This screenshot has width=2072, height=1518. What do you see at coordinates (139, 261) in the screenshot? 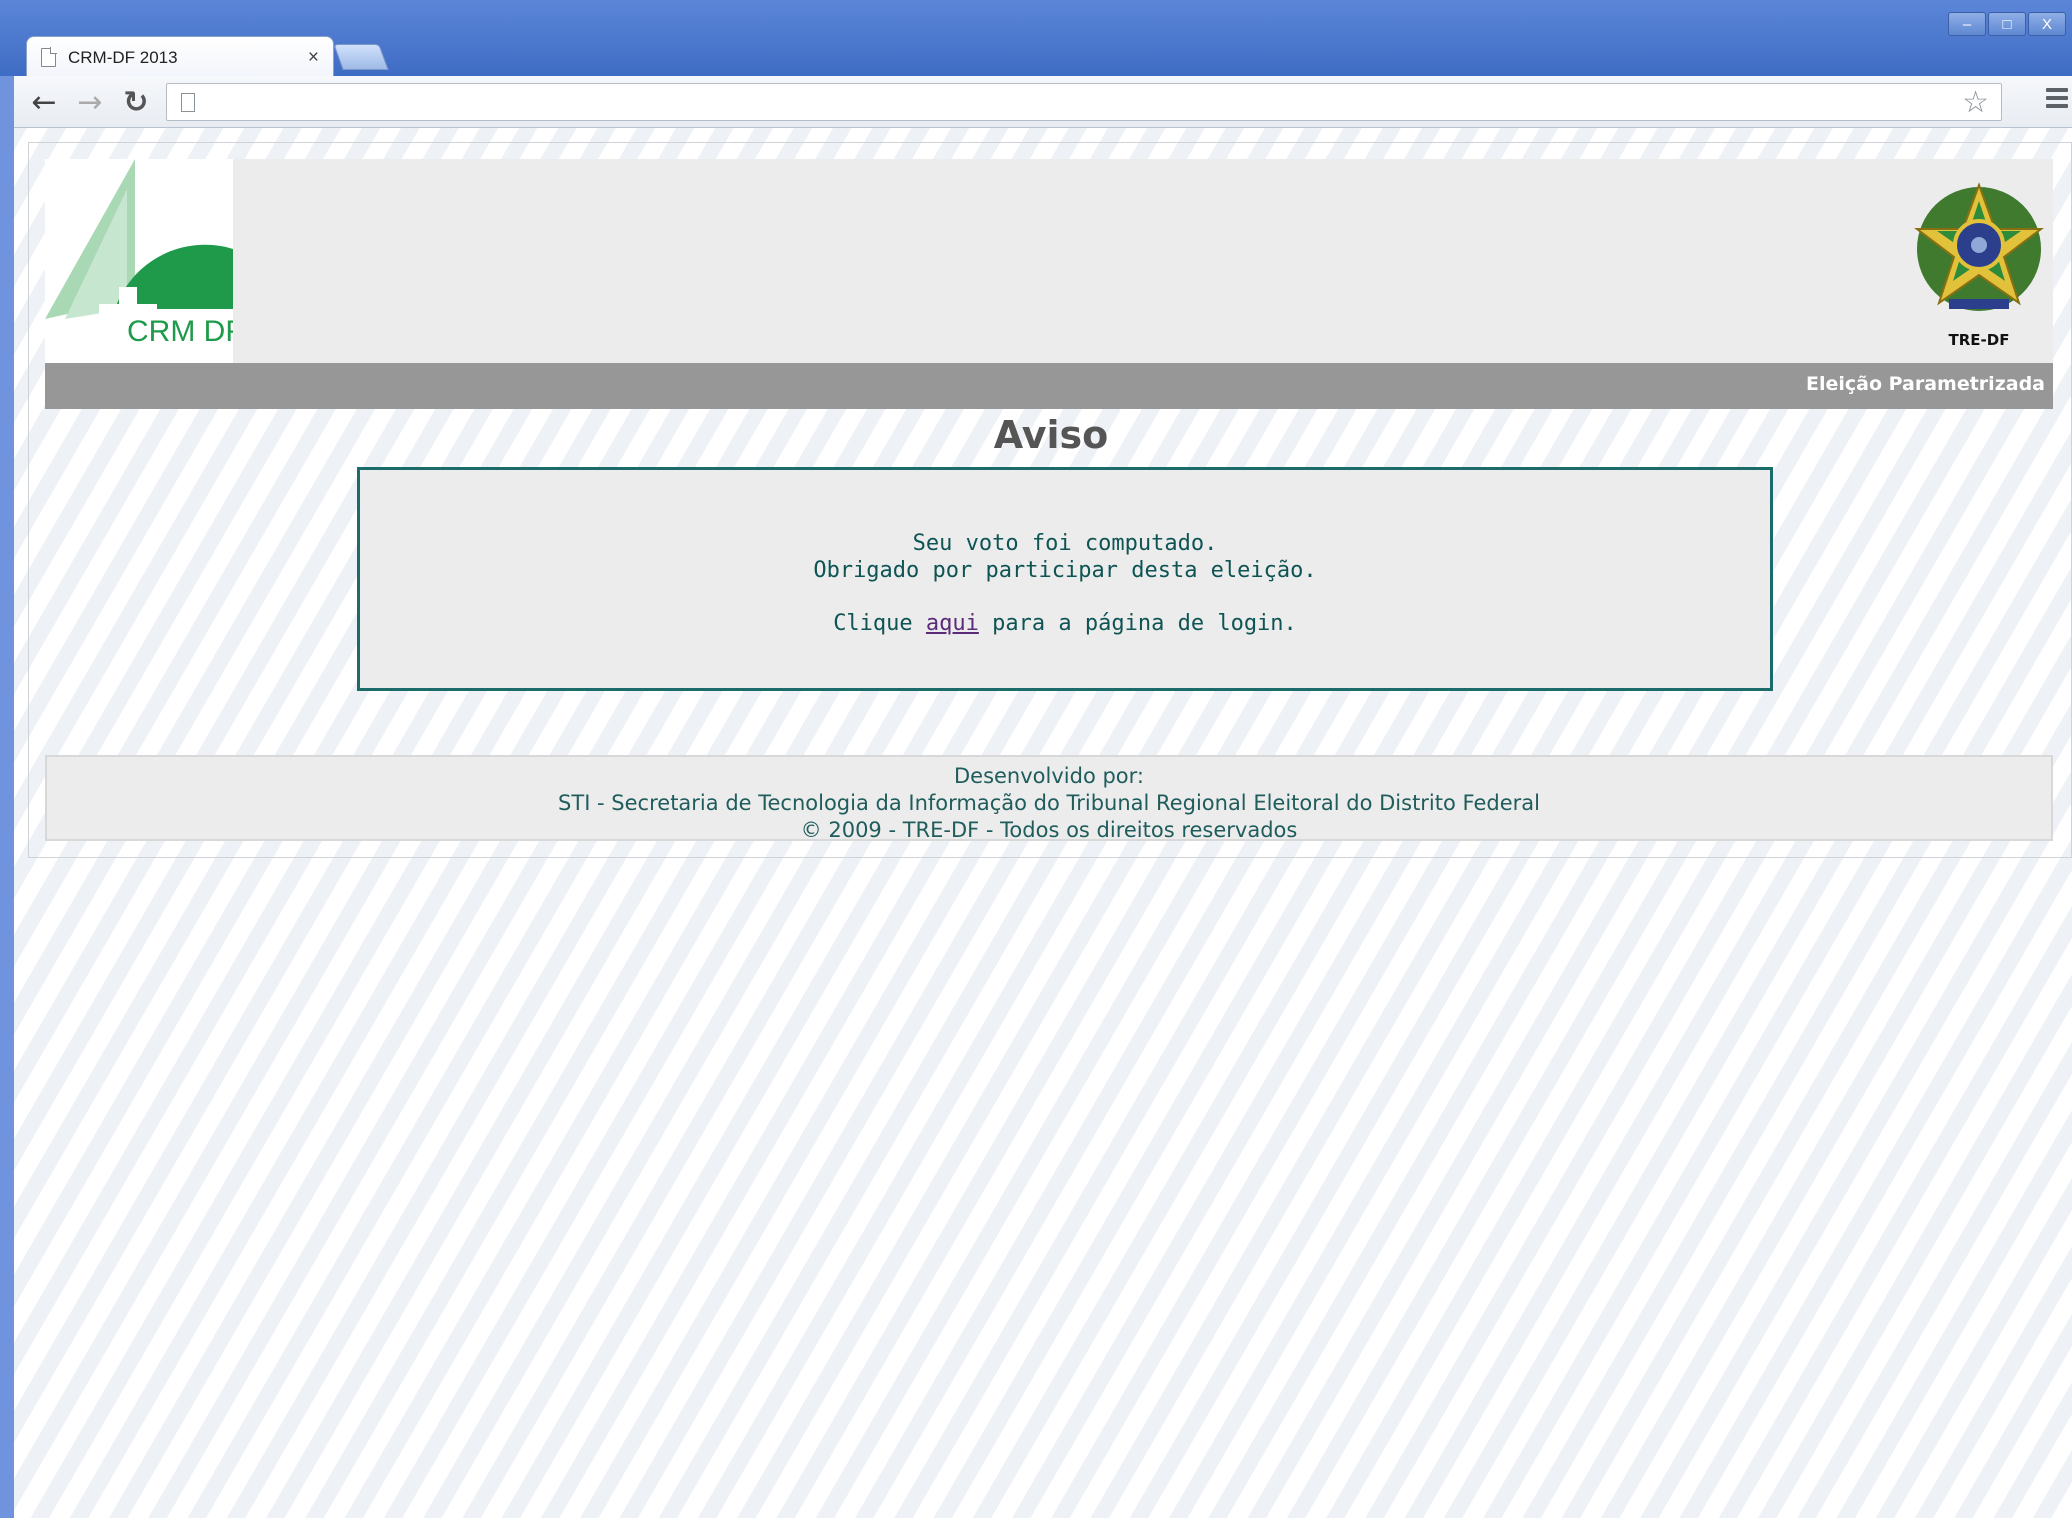
I see `crm-df-logo: CRM DF` at bounding box center [139, 261].